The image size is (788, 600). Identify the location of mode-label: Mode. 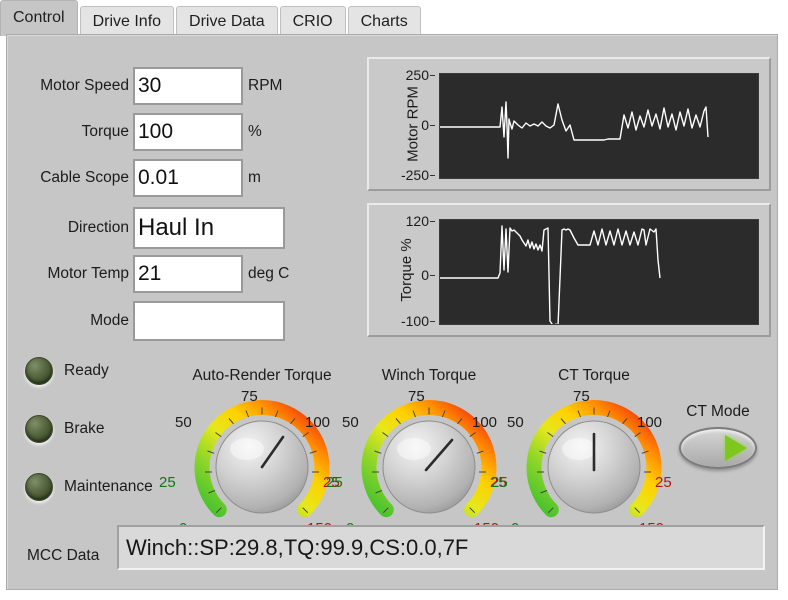
(109, 320).